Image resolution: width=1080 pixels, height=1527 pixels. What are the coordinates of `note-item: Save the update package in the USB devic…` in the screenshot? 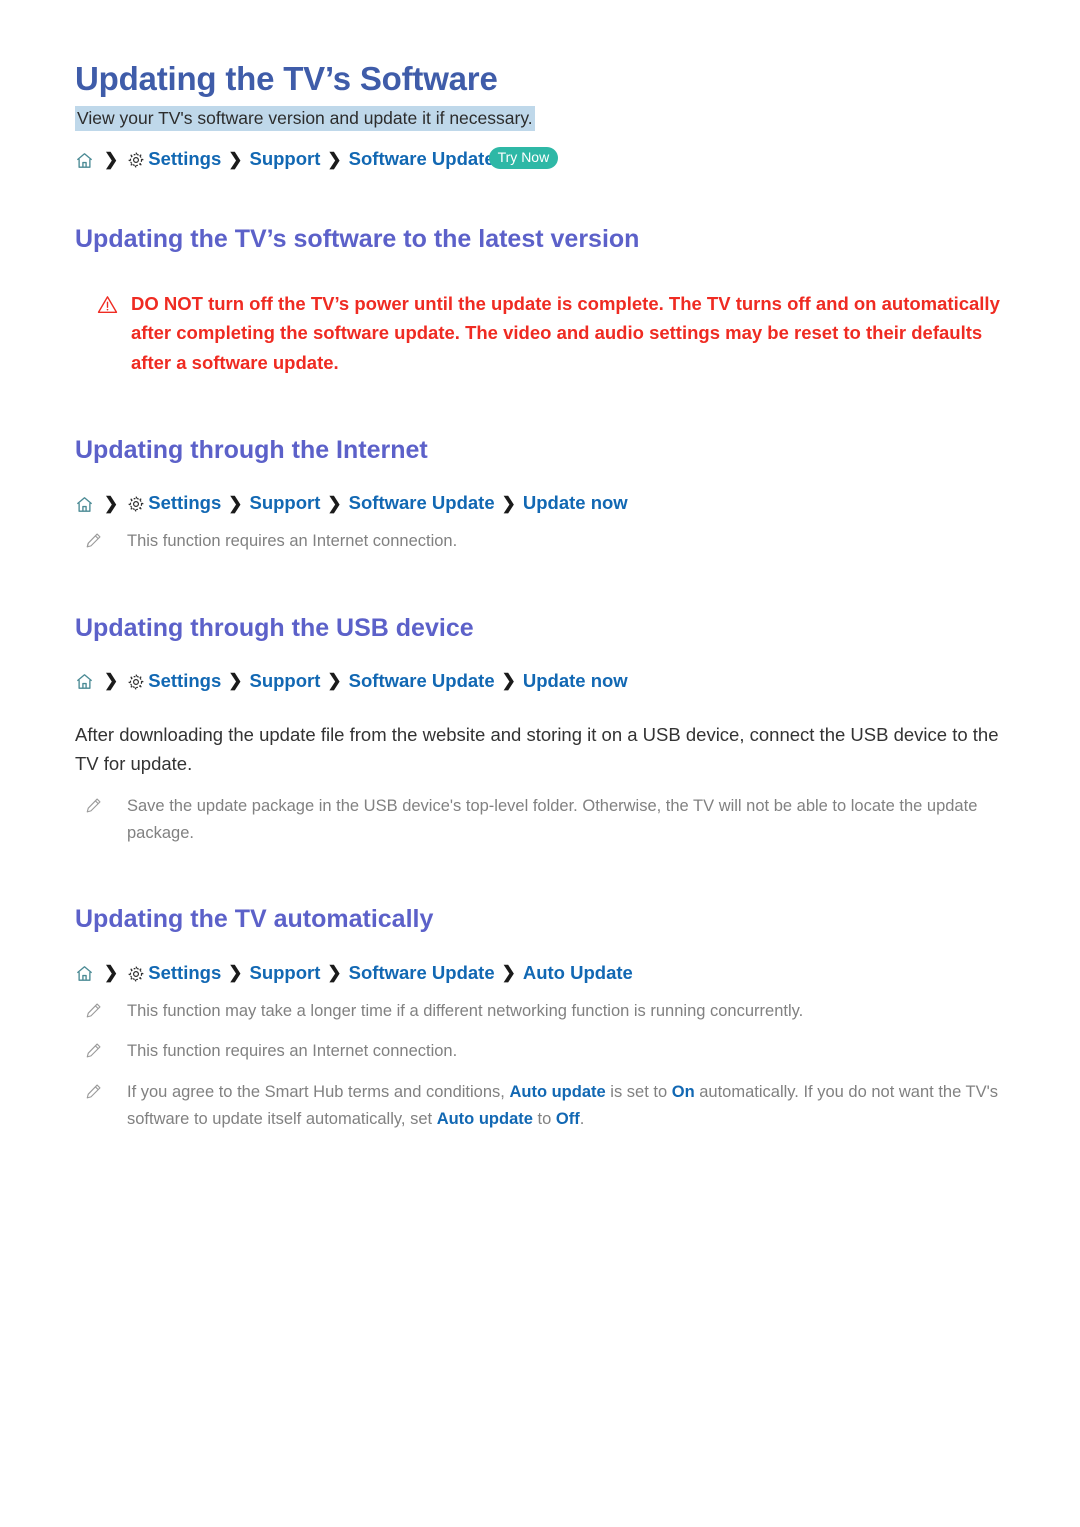 It's located at (548, 819).